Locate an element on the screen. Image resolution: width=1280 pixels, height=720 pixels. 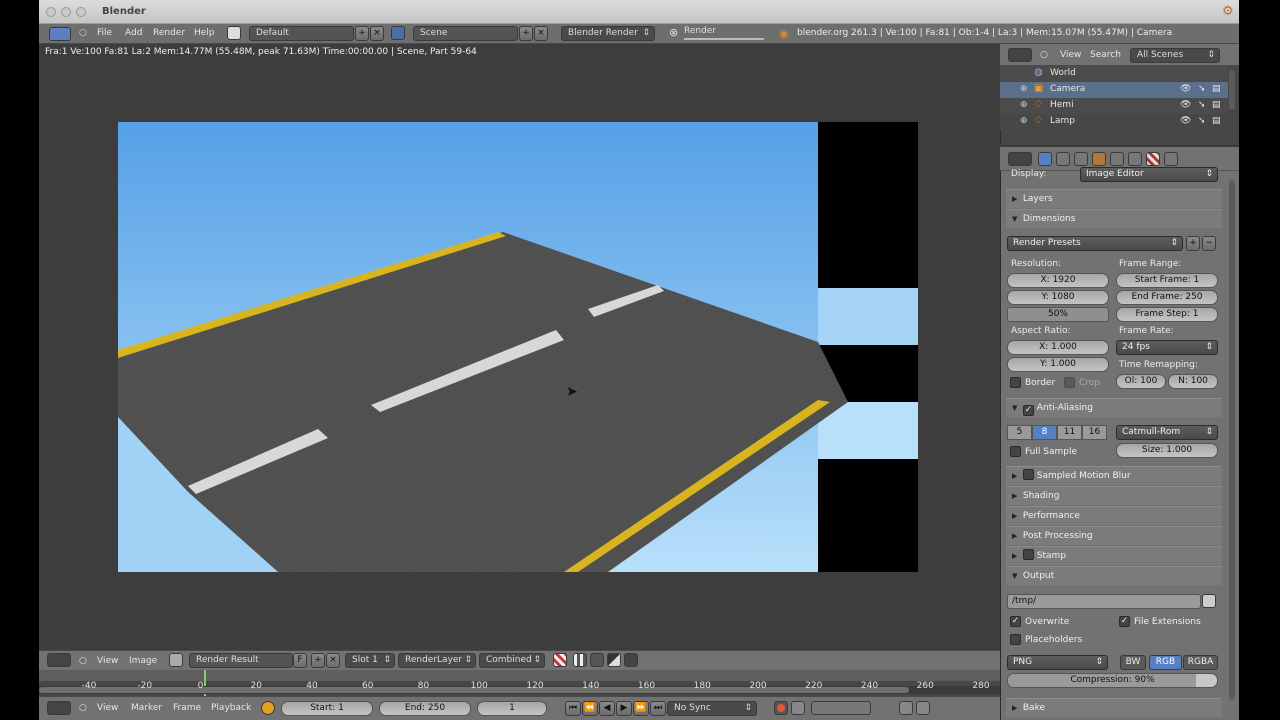
aa-filter-select: Catmull-Rom ⇕ is located at coordinates (1167, 432).